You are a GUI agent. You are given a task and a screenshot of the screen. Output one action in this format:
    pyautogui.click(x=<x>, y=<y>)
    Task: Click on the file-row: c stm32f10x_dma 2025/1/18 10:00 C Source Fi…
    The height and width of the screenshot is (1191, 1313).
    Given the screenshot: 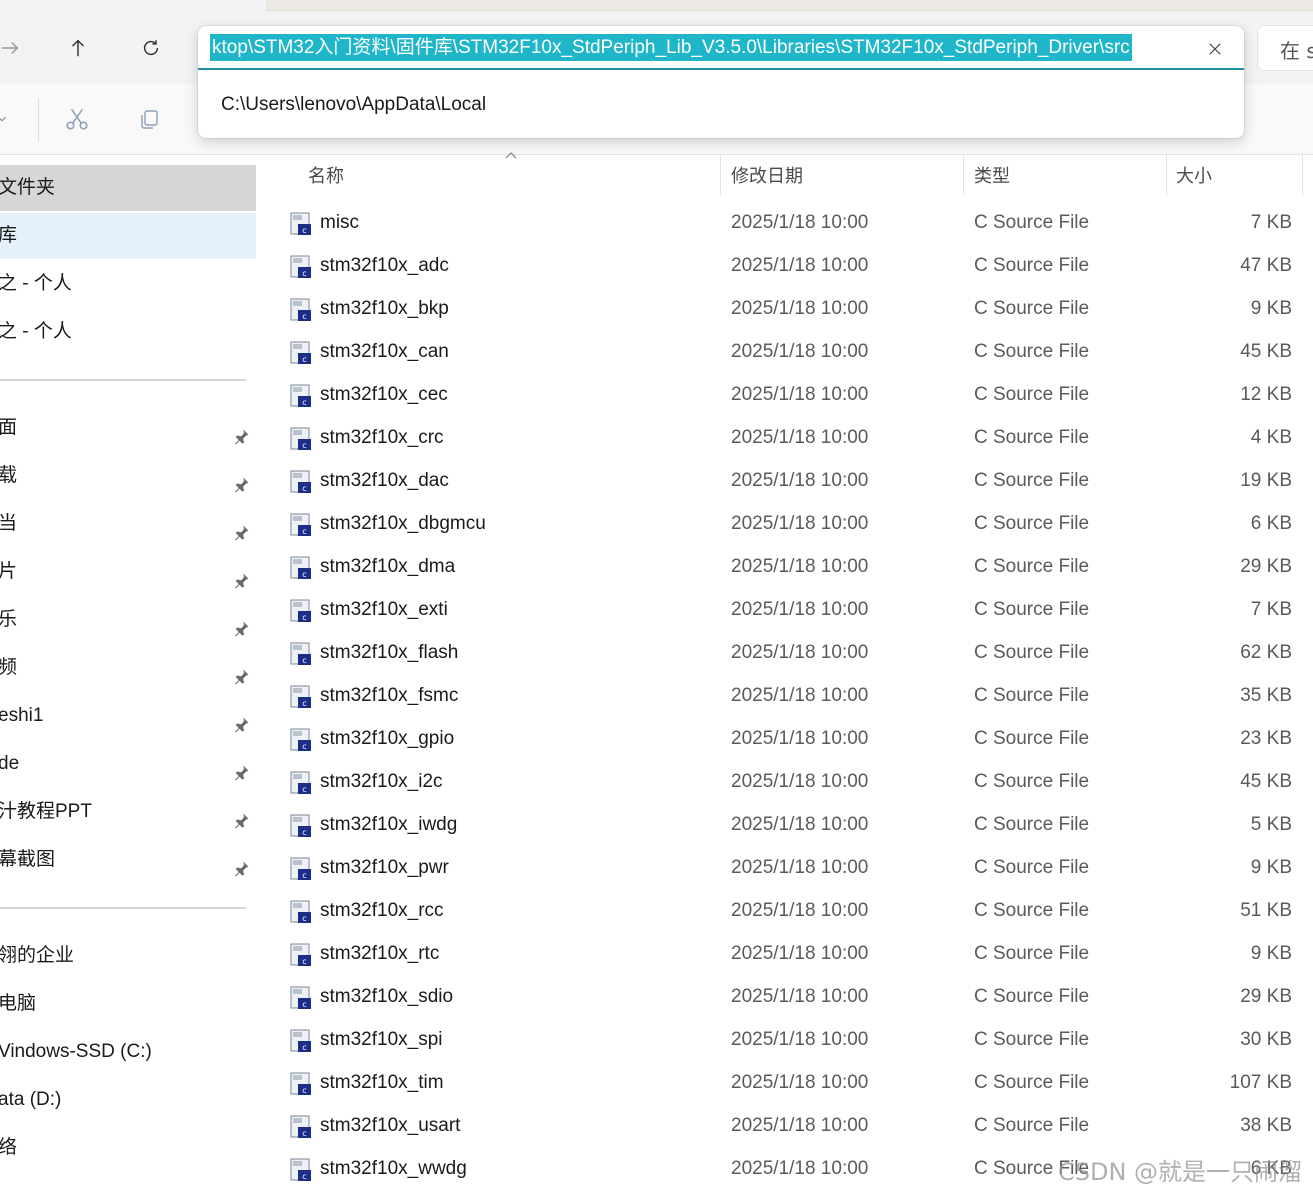 What is the action you would take?
    pyautogui.click(x=787, y=566)
    